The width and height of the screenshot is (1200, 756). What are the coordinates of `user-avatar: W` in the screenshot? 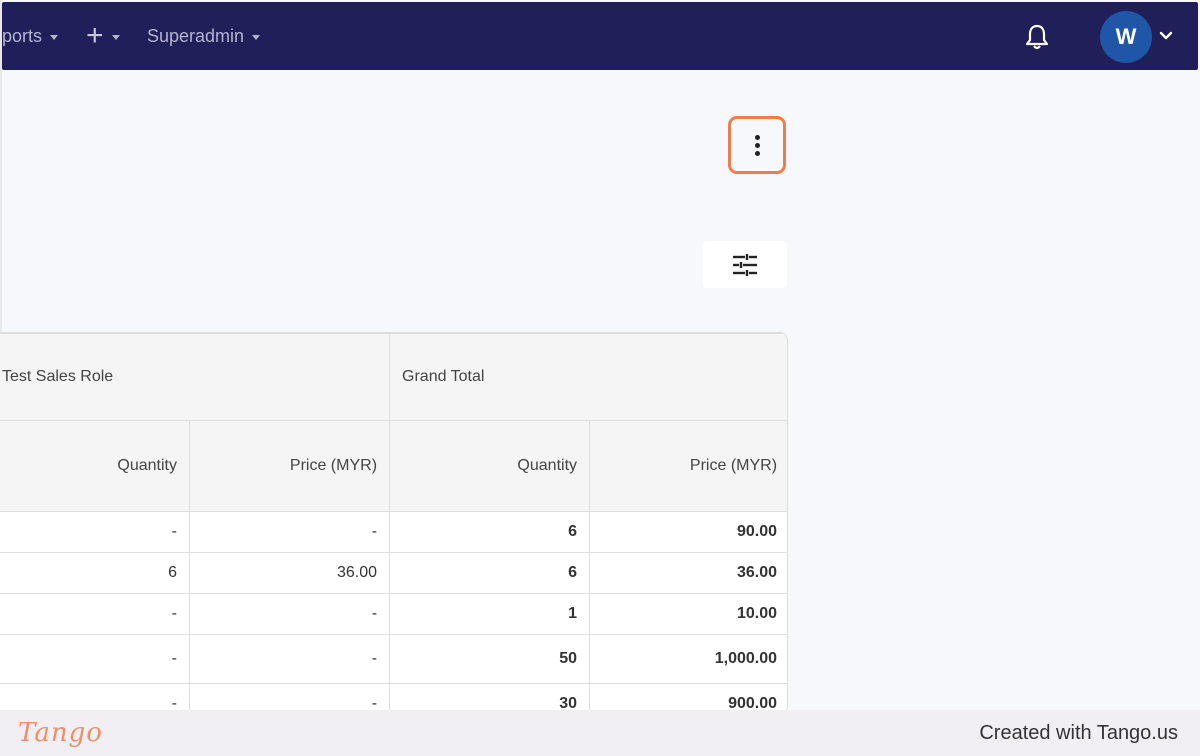 It's located at (1126, 37).